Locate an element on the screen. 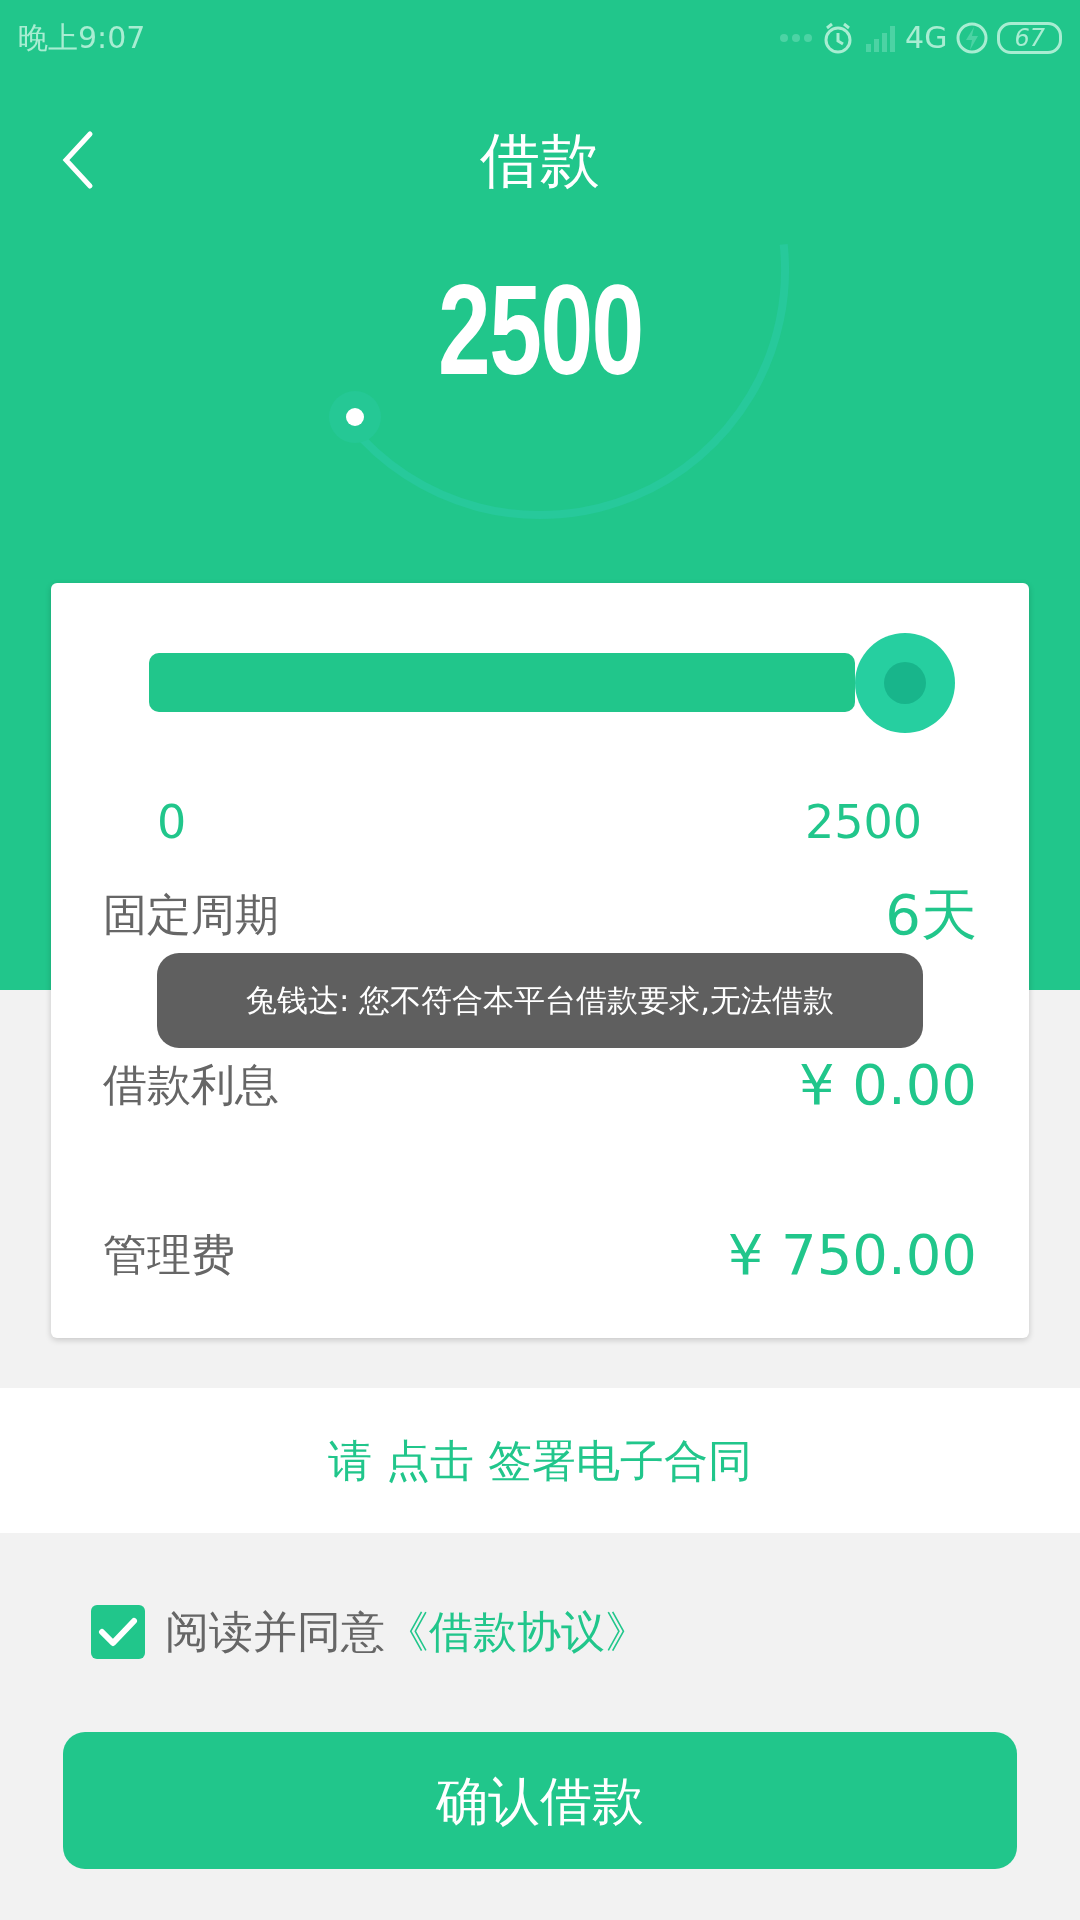  row-label: 固定周期 is located at coordinates (191, 915).